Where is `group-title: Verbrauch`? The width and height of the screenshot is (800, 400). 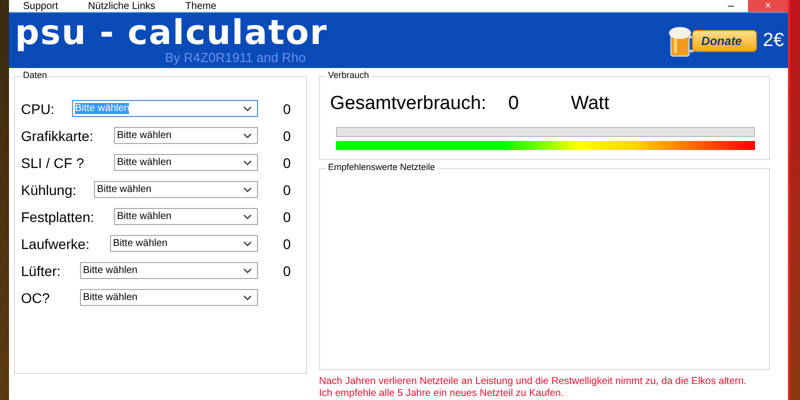 group-title: Verbrauch is located at coordinates (349, 75).